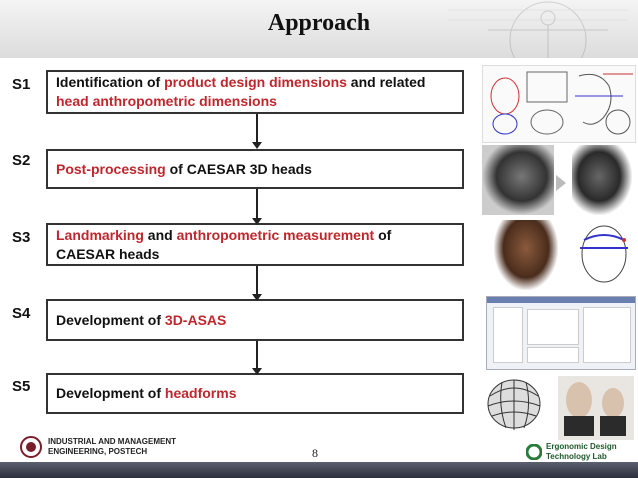 This screenshot has width=638, height=478. Describe the element at coordinates (31, 447) in the screenshot. I see `postech-logo-icon` at that location.